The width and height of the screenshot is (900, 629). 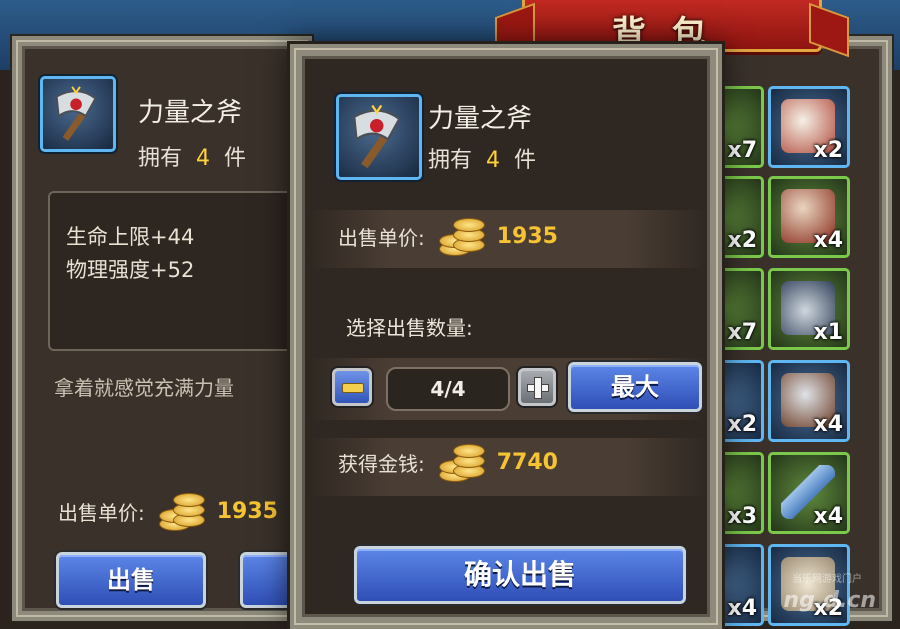 What do you see at coordinates (829, 600) in the screenshot?
I see `watermark: ng.d.cn` at bounding box center [829, 600].